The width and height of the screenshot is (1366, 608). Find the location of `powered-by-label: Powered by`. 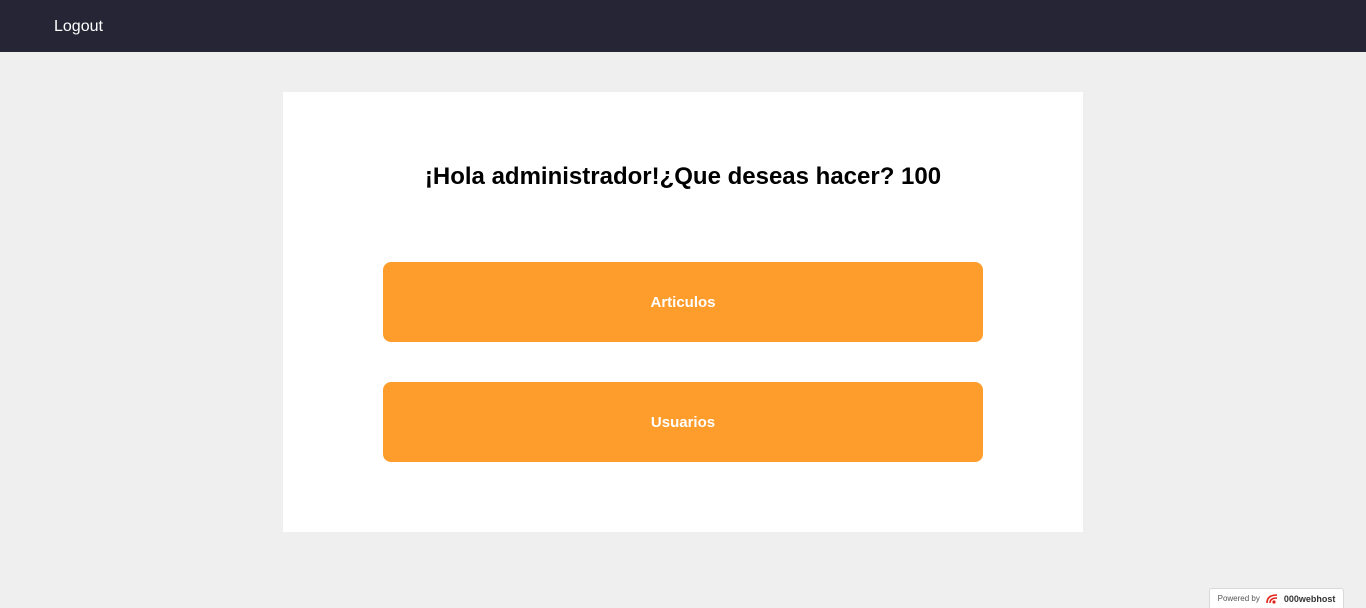

powered-by-label: Powered by is located at coordinates (1238, 598).